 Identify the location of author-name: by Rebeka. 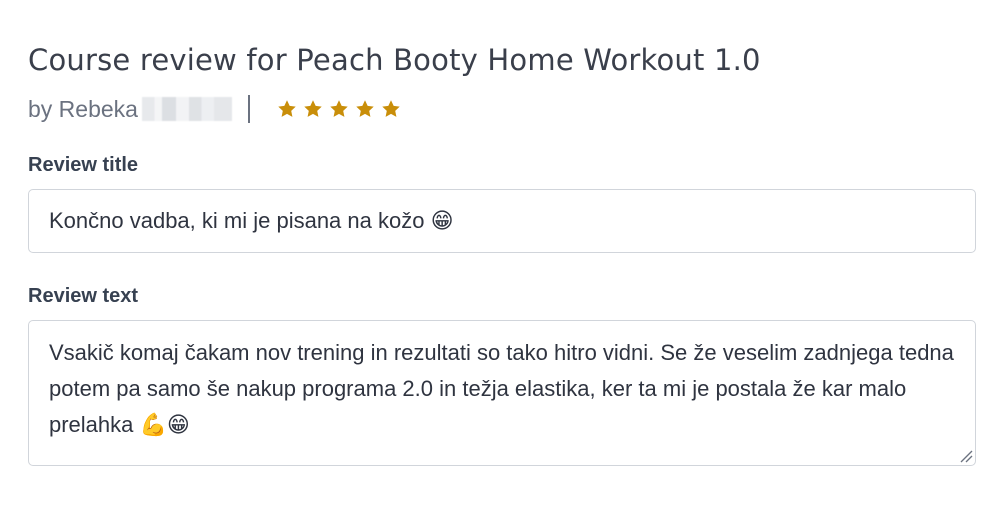
(130, 109).